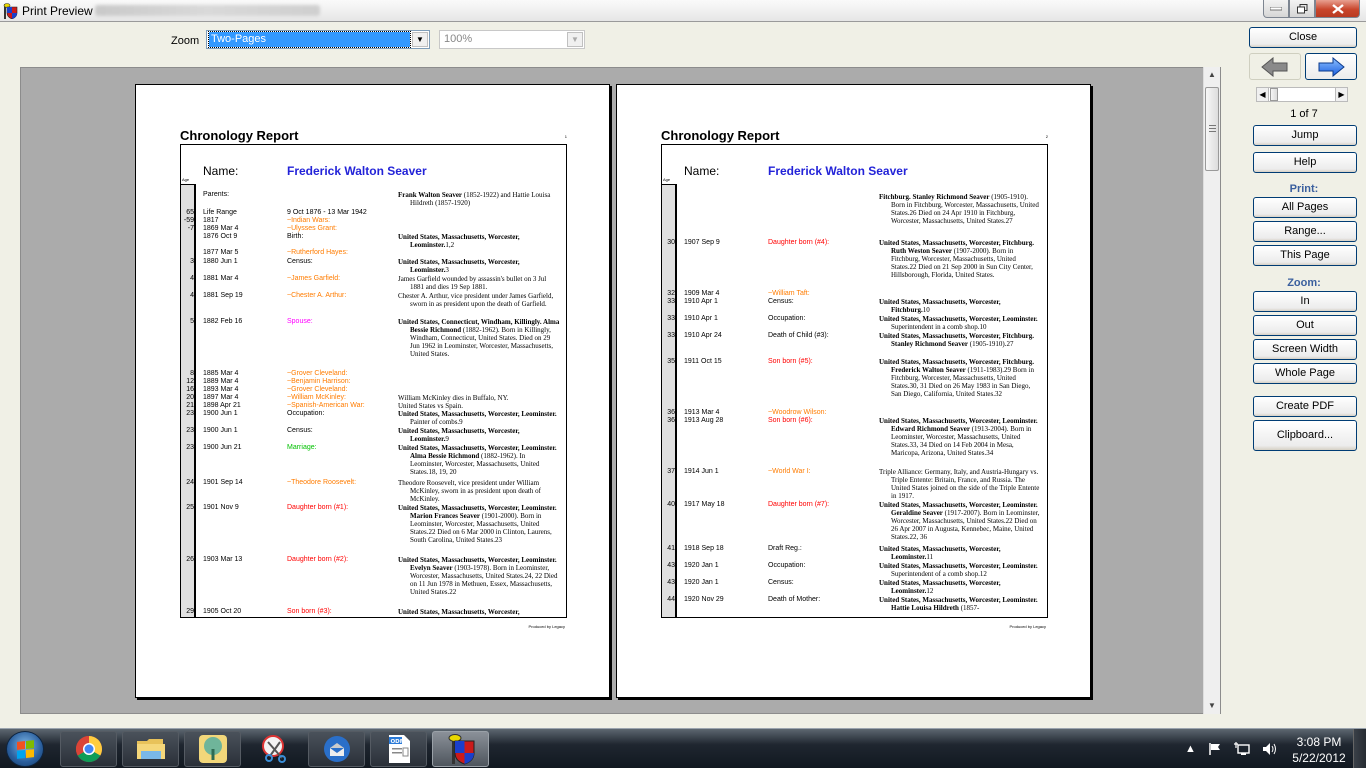  Describe the element at coordinates (1241, 749) in the screenshot. I see `network-icon` at that location.